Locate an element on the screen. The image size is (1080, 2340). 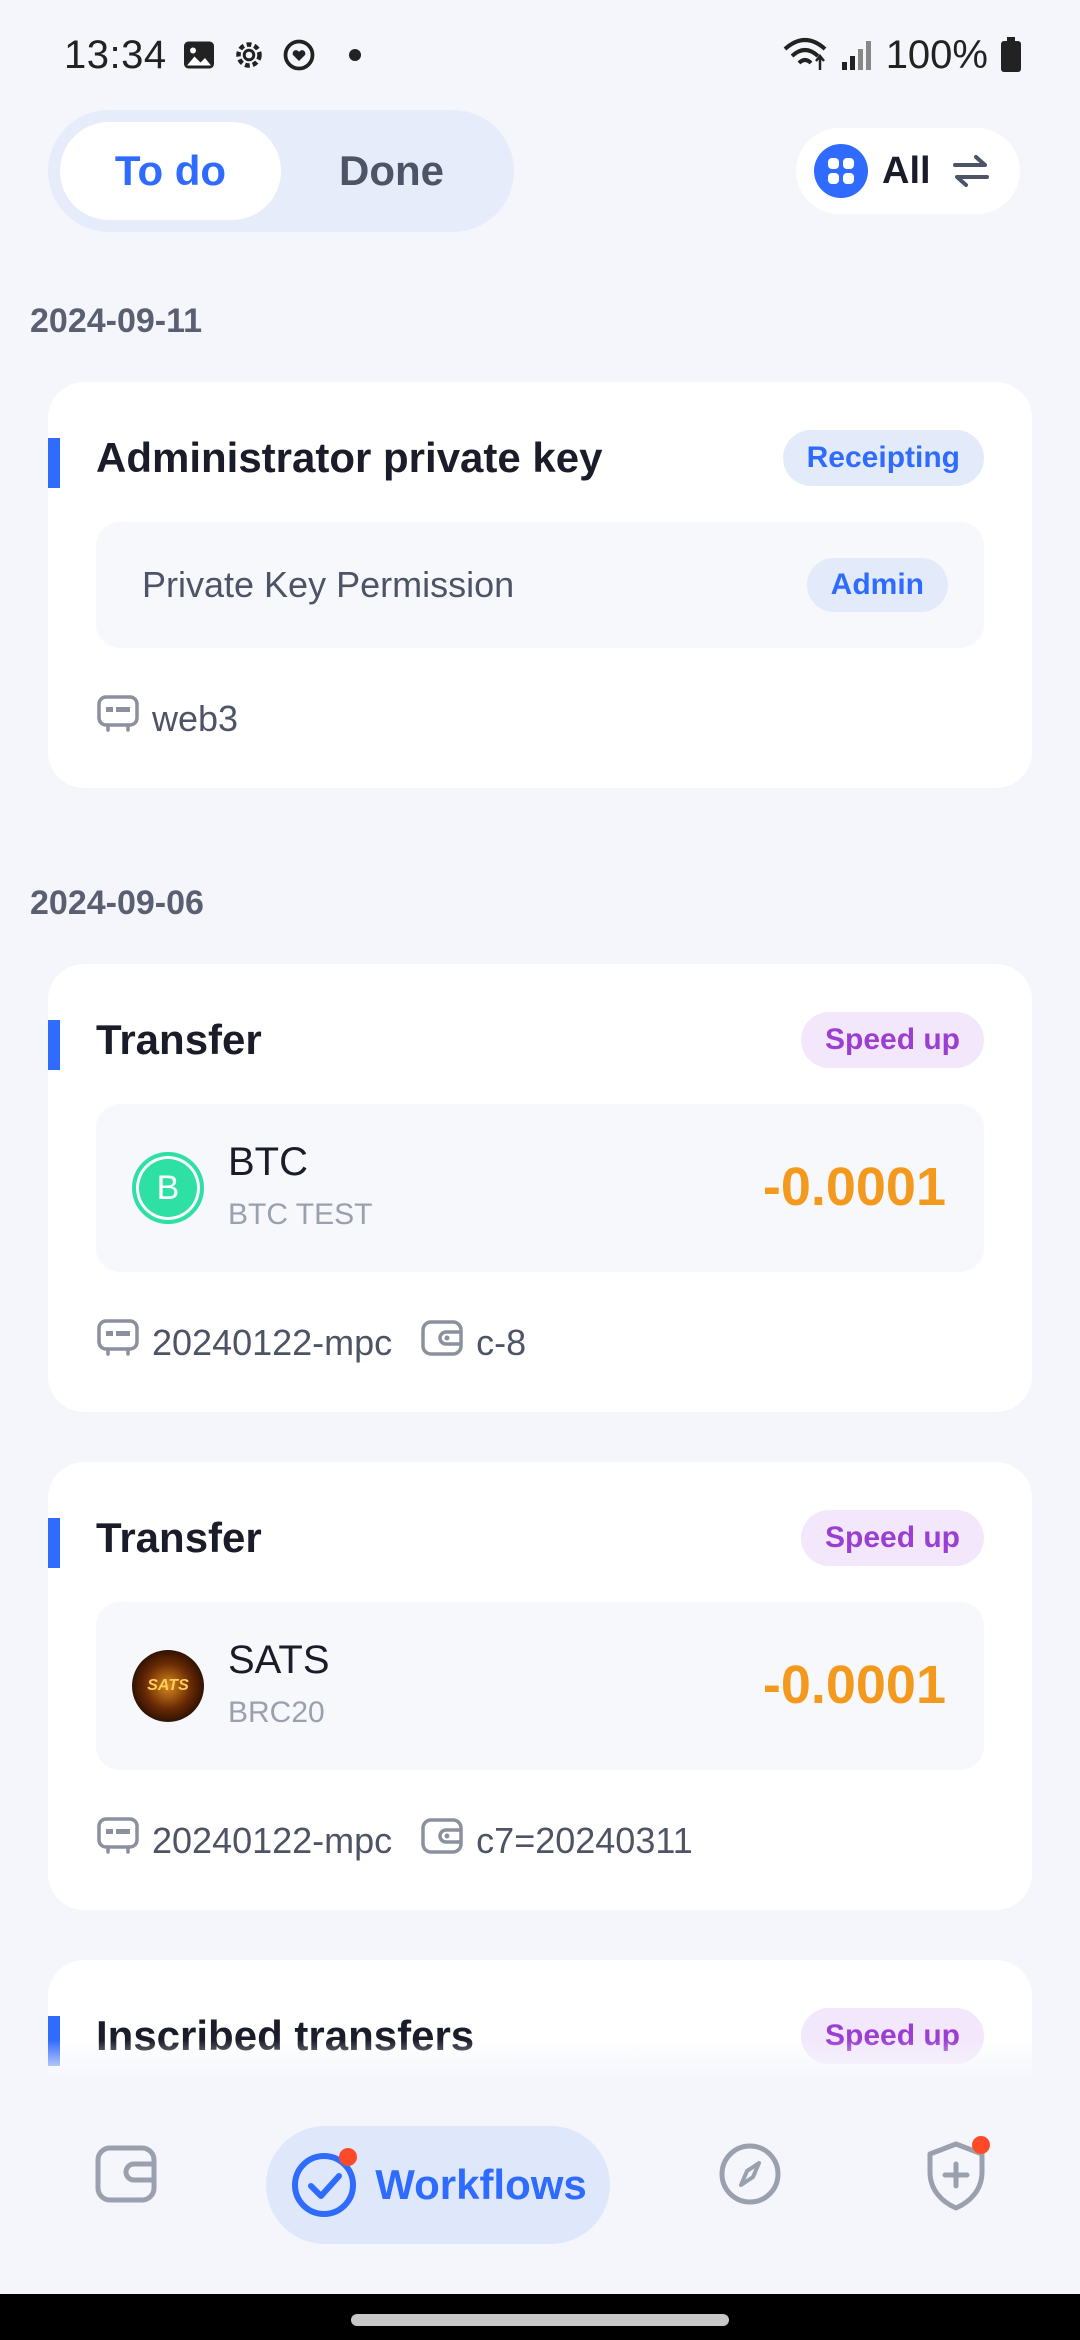
bottom-nav: Workflows is located at coordinates (540, 2186).